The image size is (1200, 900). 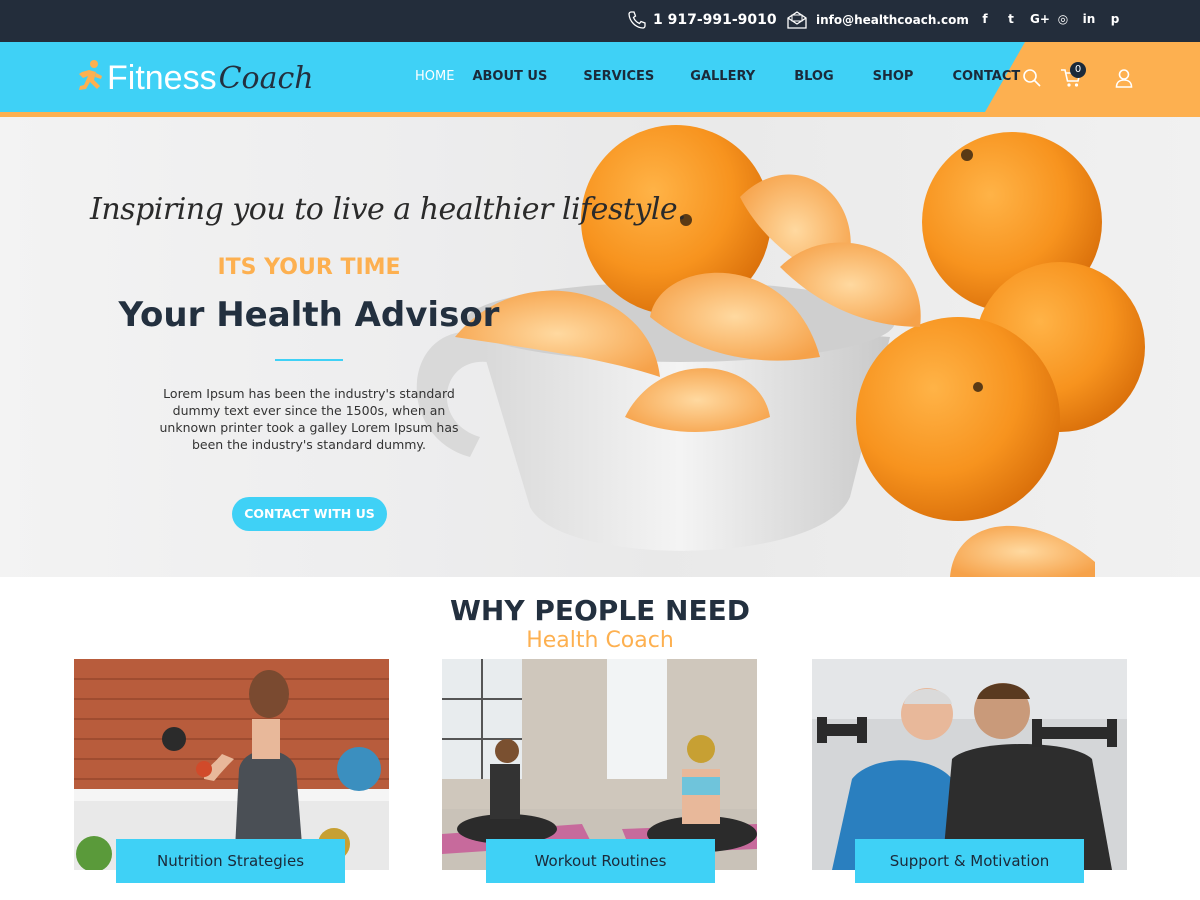 What do you see at coordinates (1040, 19) in the screenshot?
I see `google-plus-icon: G+` at bounding box center [1040, 19].